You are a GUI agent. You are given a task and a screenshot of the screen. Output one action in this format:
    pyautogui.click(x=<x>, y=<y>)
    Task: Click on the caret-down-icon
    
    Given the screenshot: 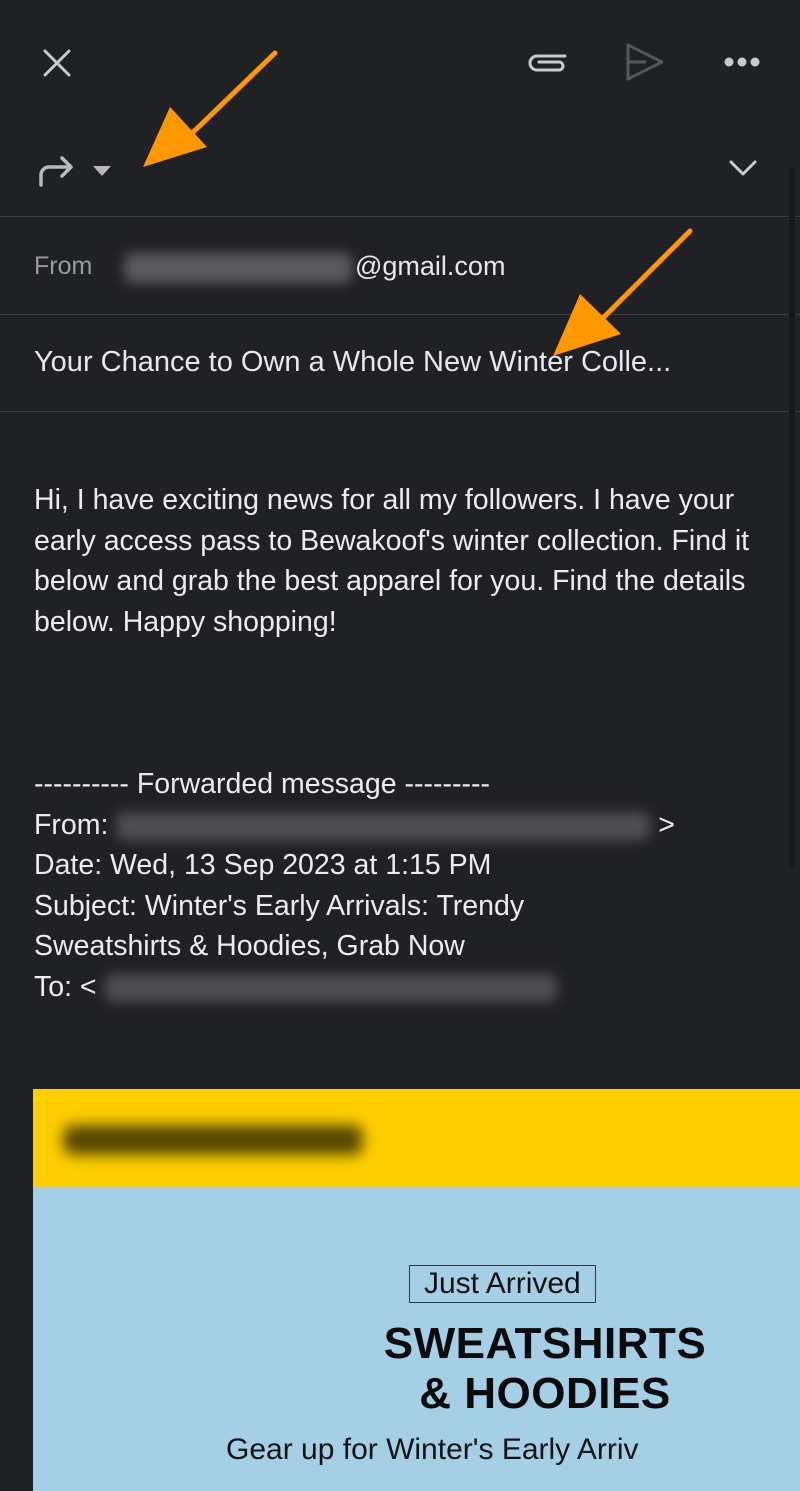 What is the action you would take?
    pyautogui.click(x=102, y=171)
    